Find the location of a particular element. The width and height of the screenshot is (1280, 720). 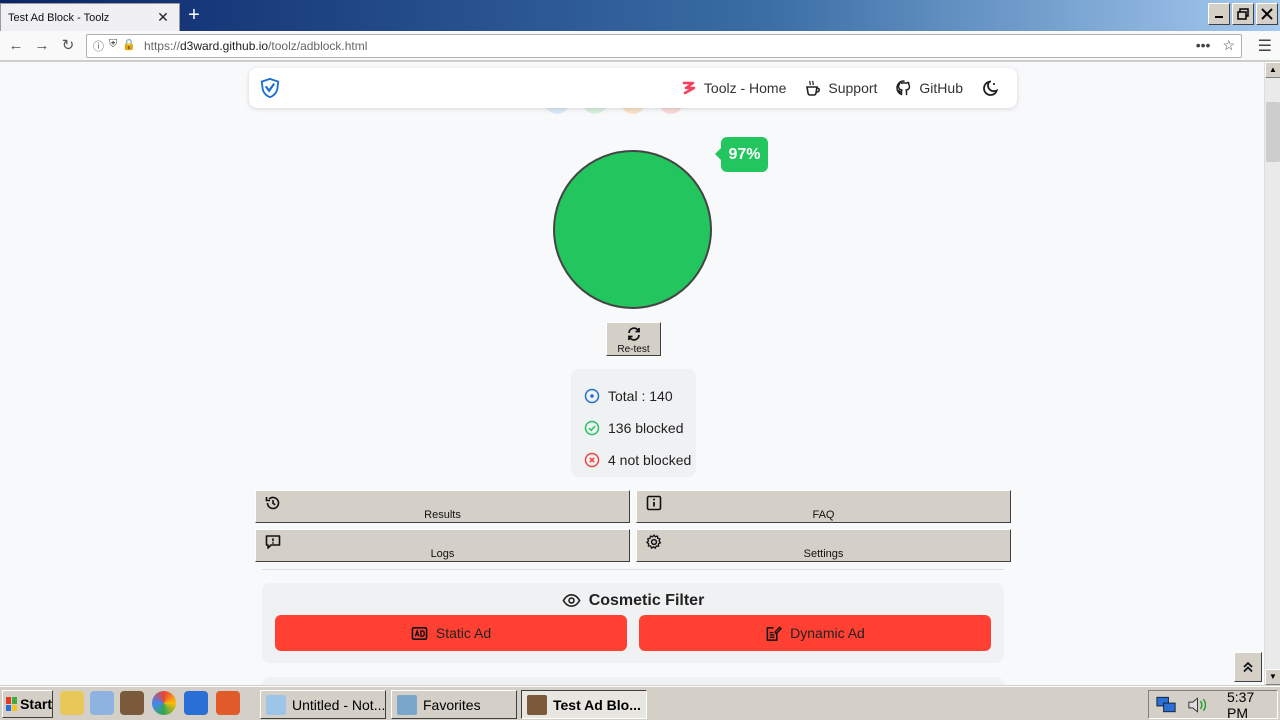

retest-button: Re-test is located at coordinates (633, 339).